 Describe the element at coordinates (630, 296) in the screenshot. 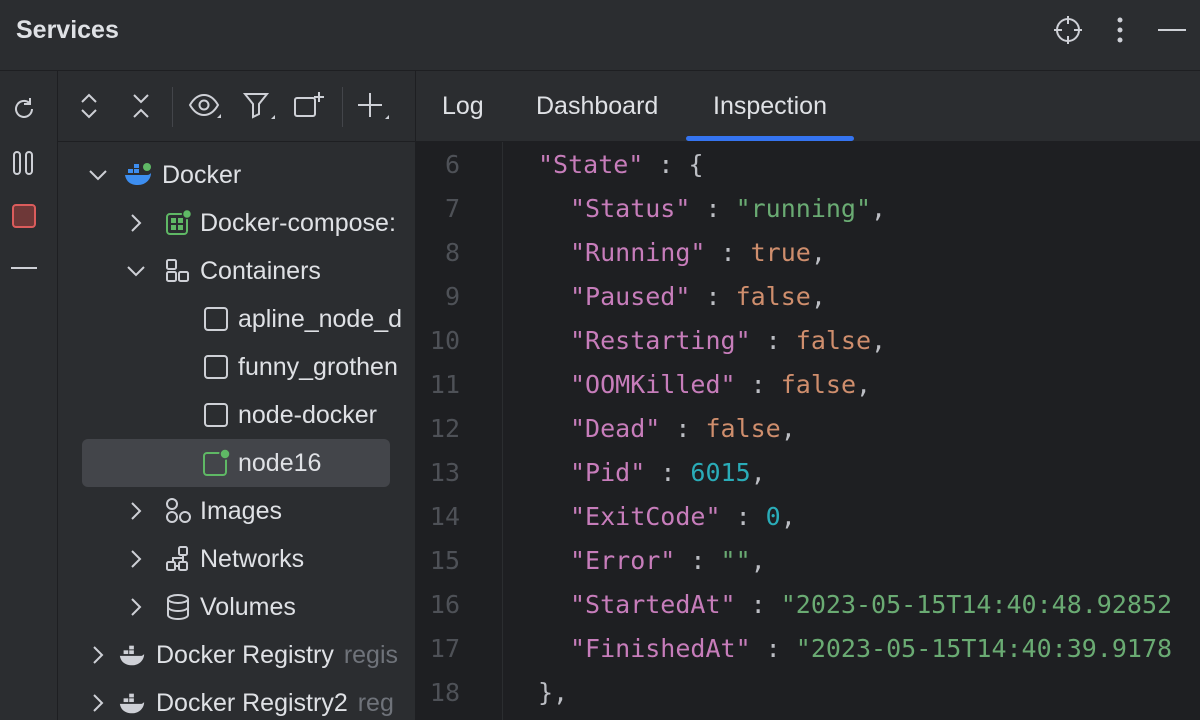

I see `json-key: "Paused"` at that location.